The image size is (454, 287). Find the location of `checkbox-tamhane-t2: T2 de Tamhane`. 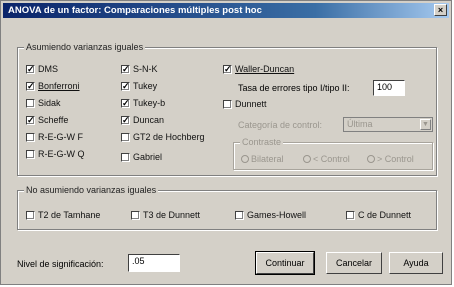

checkbox-tamhane-t2: T2 de Tamhane is located at coordinates (63, 215).